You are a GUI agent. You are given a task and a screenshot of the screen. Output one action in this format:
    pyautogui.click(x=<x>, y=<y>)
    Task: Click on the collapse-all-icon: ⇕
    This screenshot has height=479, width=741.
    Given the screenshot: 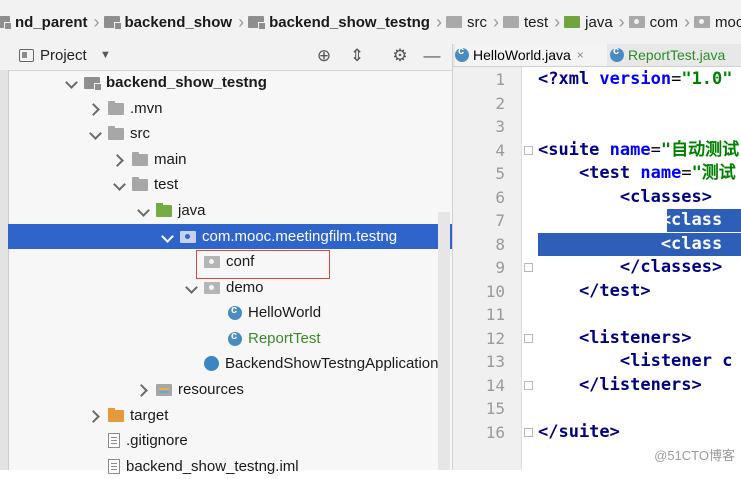 What is the action you would take?
    pyautogui.click(x=357, y=56)
    